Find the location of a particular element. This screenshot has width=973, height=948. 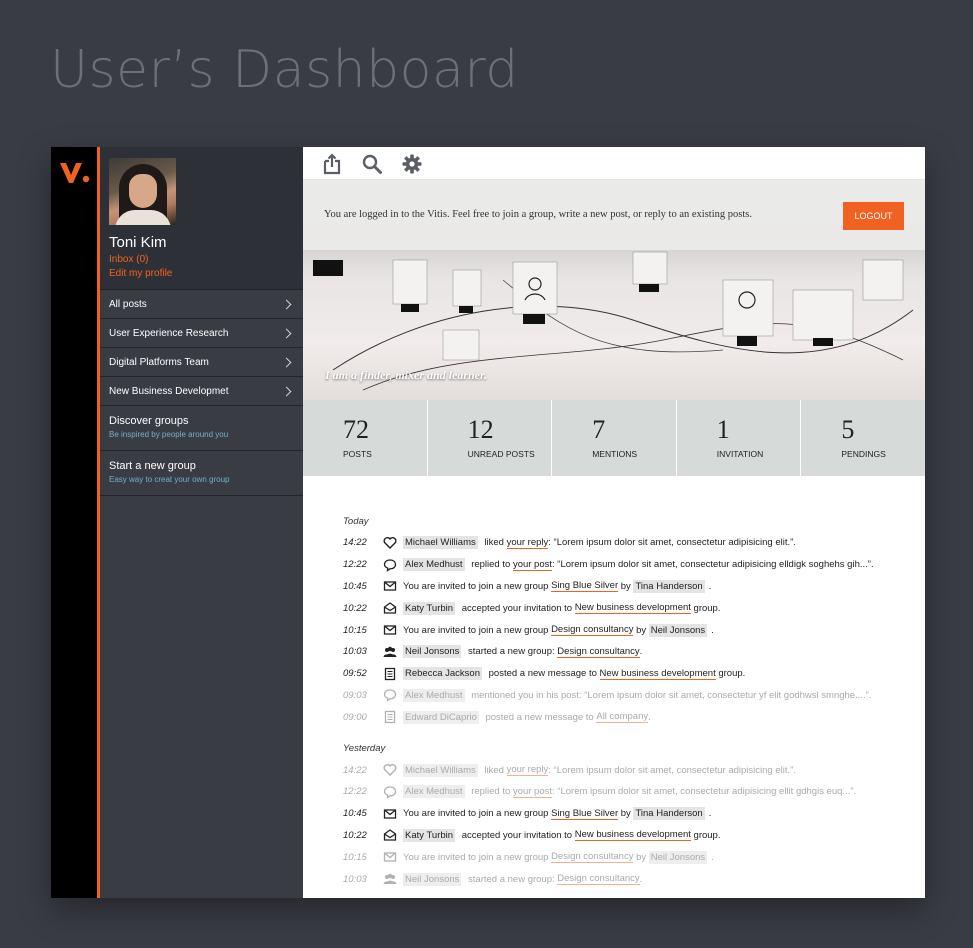

chevron-right-icon is located at coordinates (286, 333).